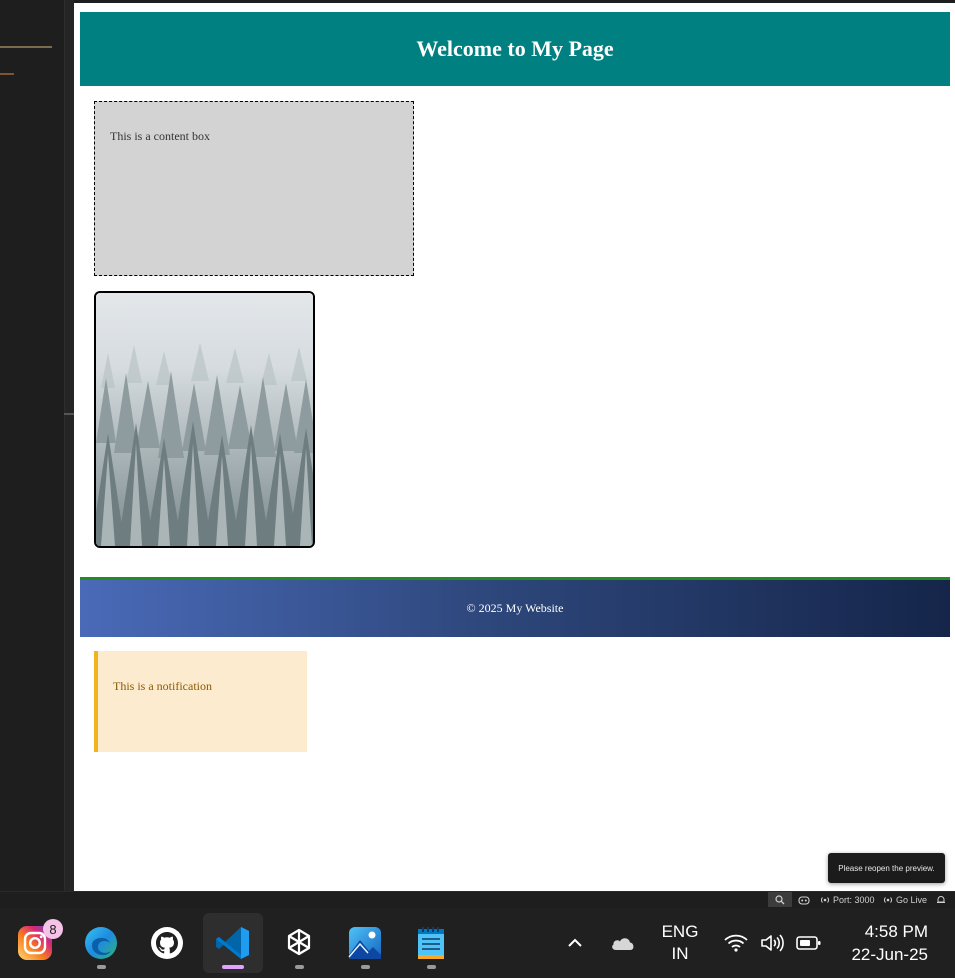  What do you see at coordinates (804, 899) in the screenshot?
I see `copilot-icon` at bounding box center [804, 899].